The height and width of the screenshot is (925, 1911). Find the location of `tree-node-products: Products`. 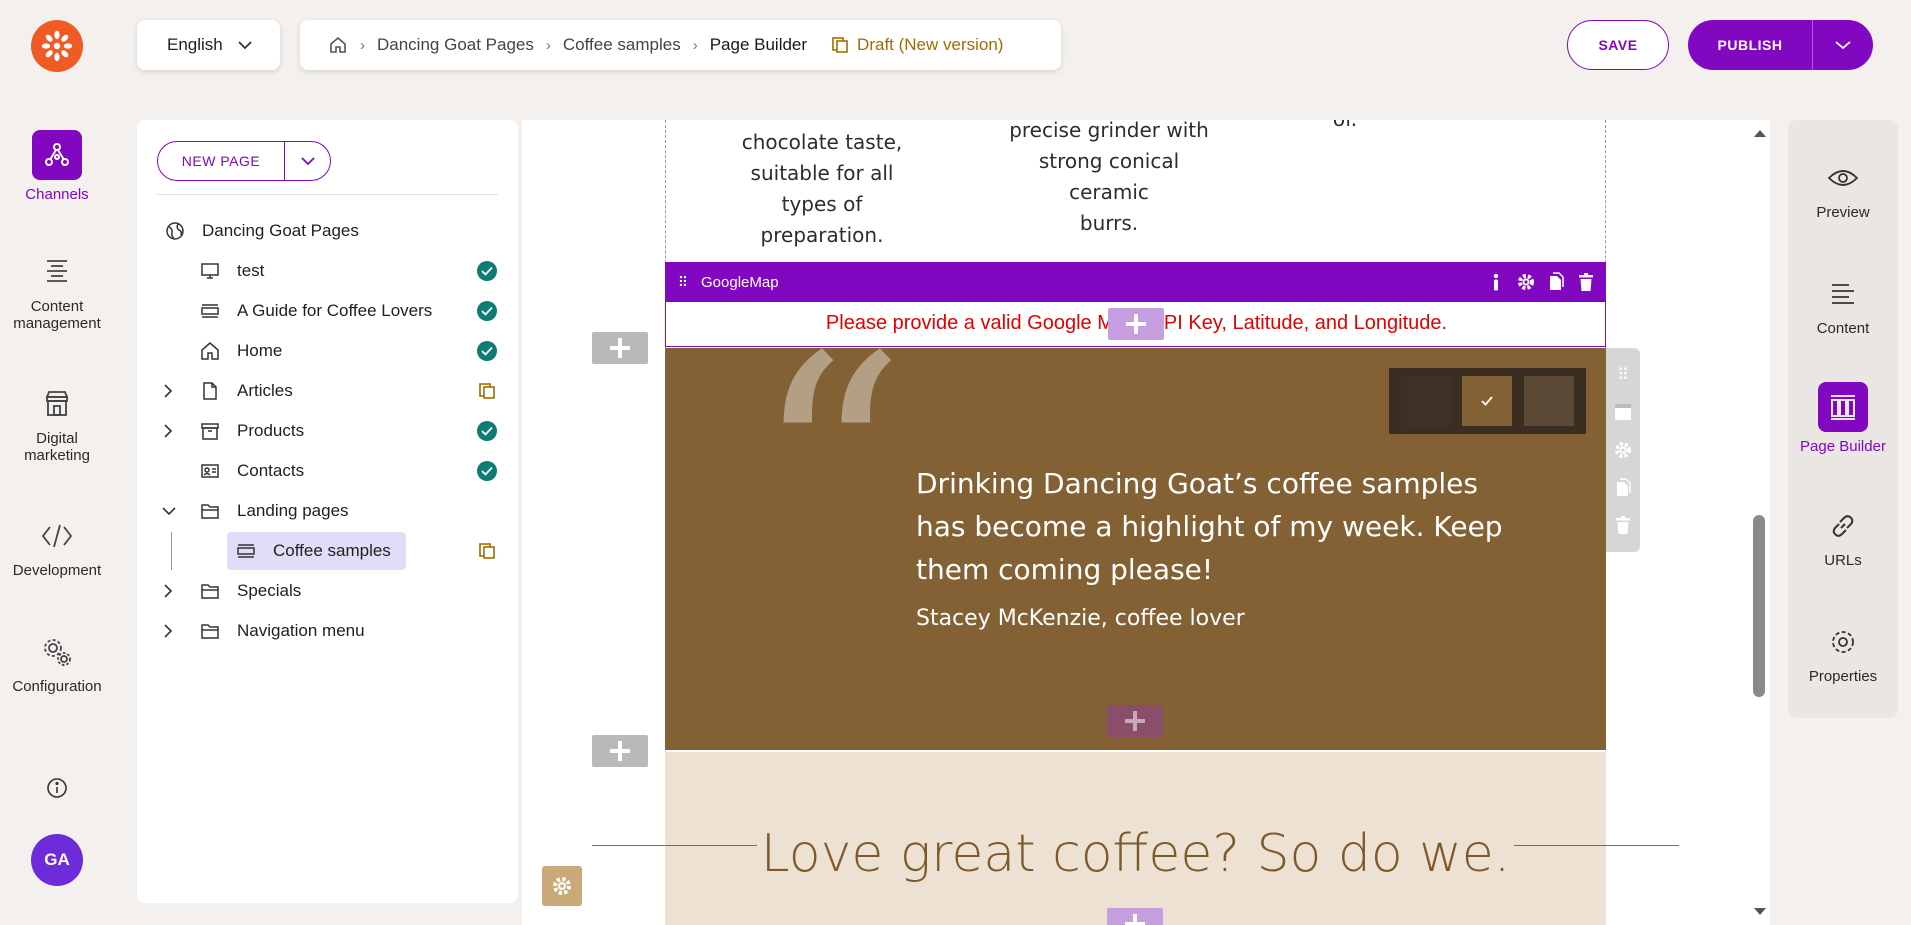

tree-node-products: Products is located at coordinates (327, 431).